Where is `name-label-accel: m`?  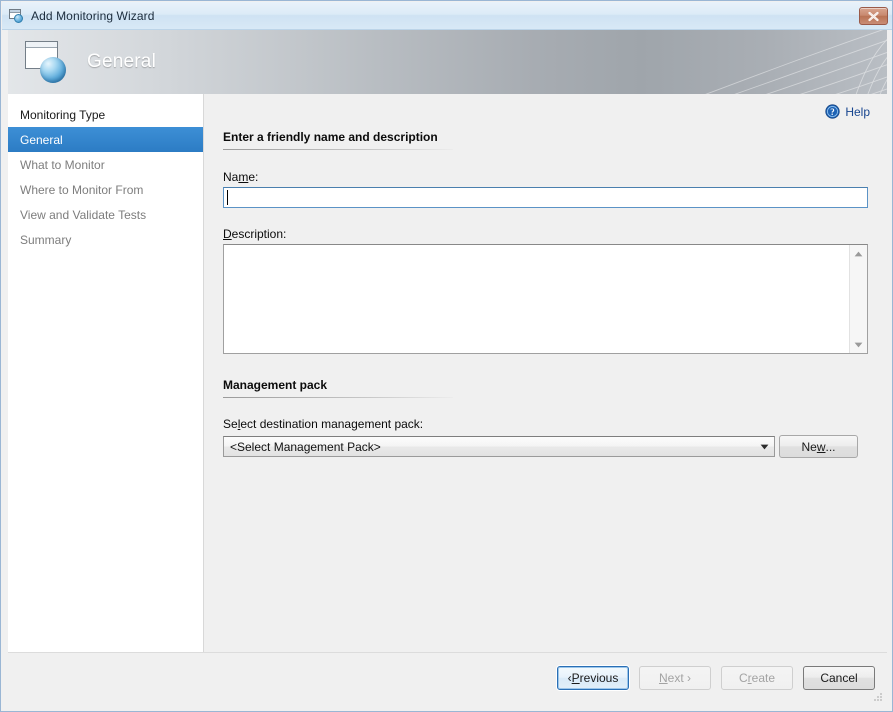 name-label-accel: m is located at coordinates (243, 177).